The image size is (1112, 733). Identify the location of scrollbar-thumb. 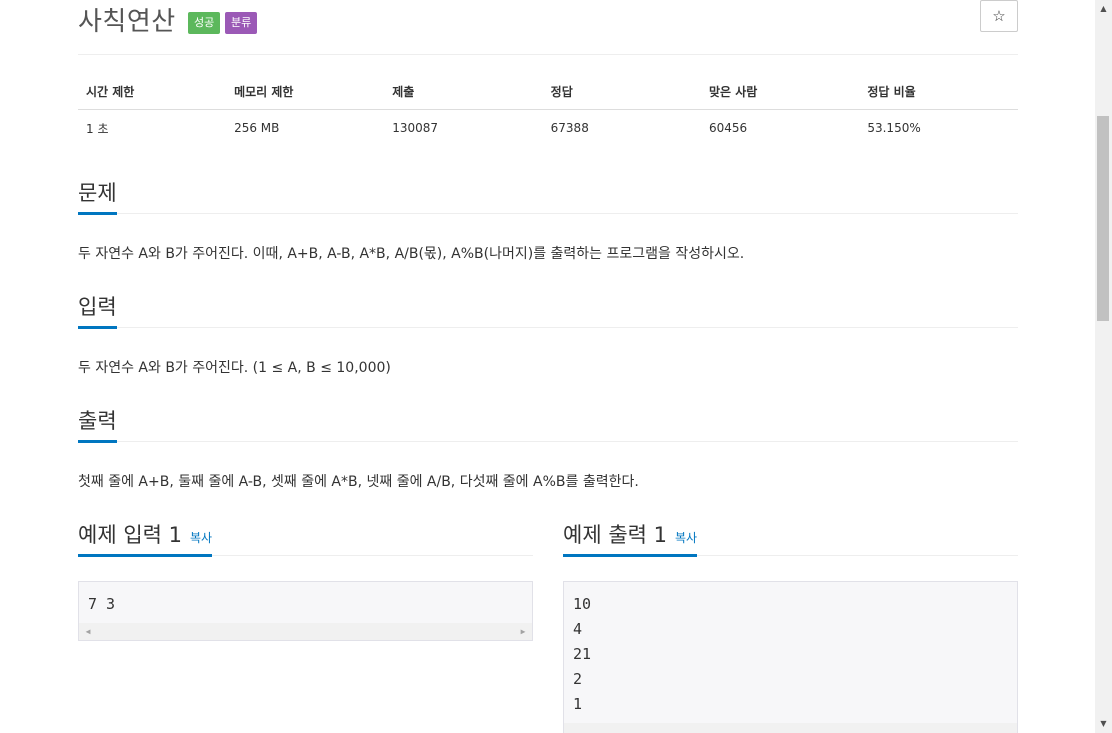
(1103, 218).